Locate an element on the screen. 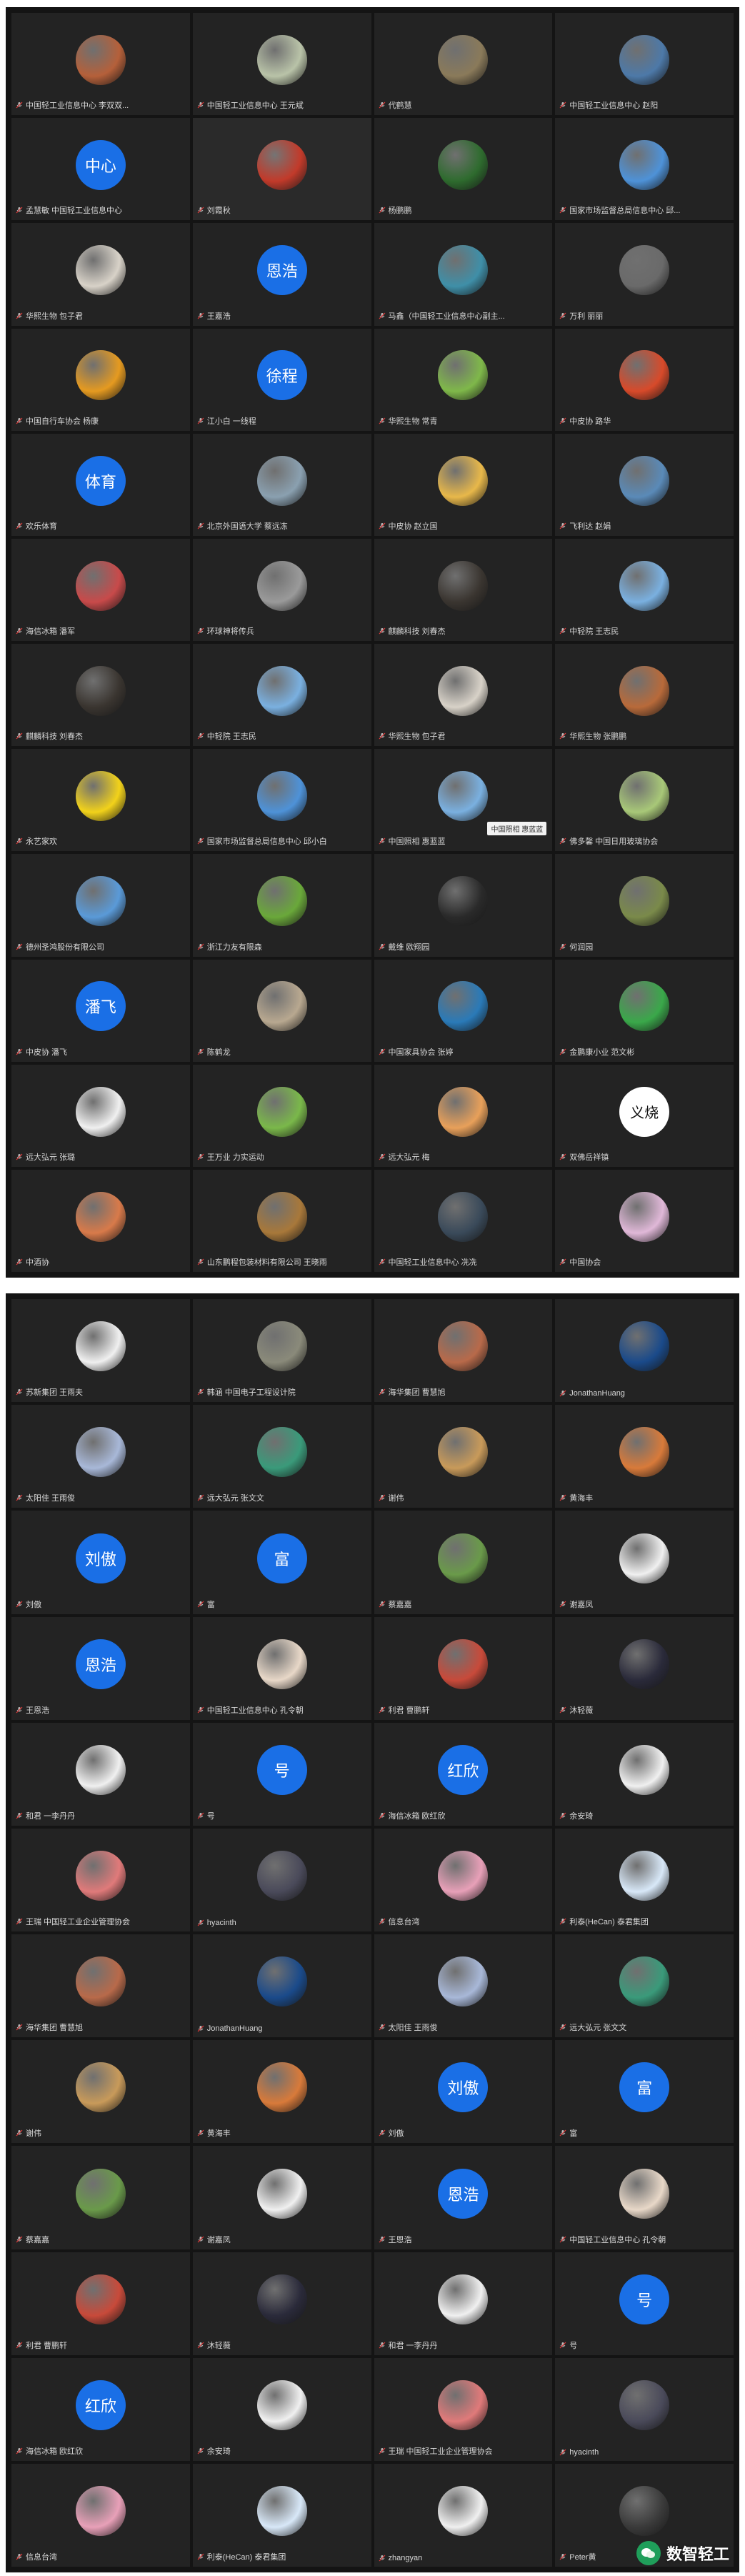  participant-tile: 国家市场监督总局信息中心 邱小白 is located at coordinates (281, 800).